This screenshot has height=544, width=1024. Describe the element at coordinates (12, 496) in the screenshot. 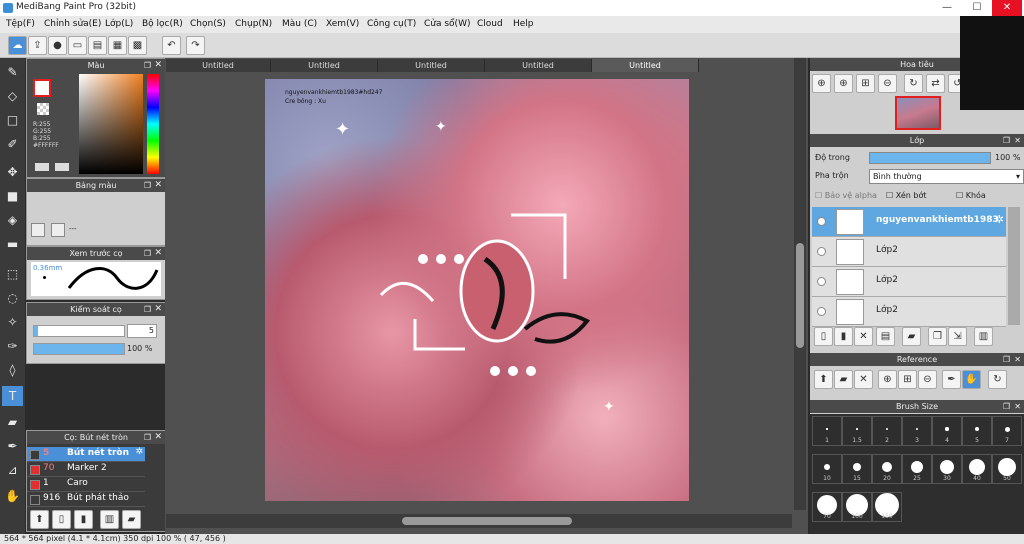

I see `hand-tool-icon: ✋` at that location.